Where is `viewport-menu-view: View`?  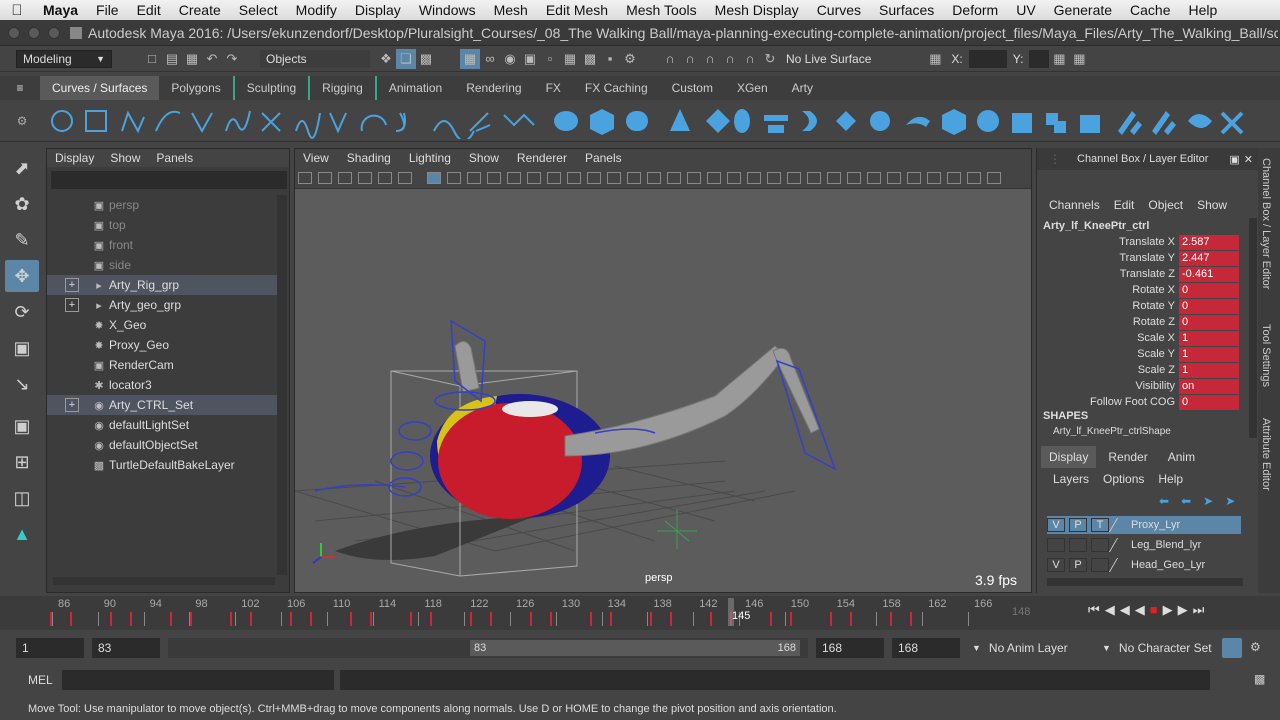
viewport-menu-view: View is located at coordinates (317, 158).